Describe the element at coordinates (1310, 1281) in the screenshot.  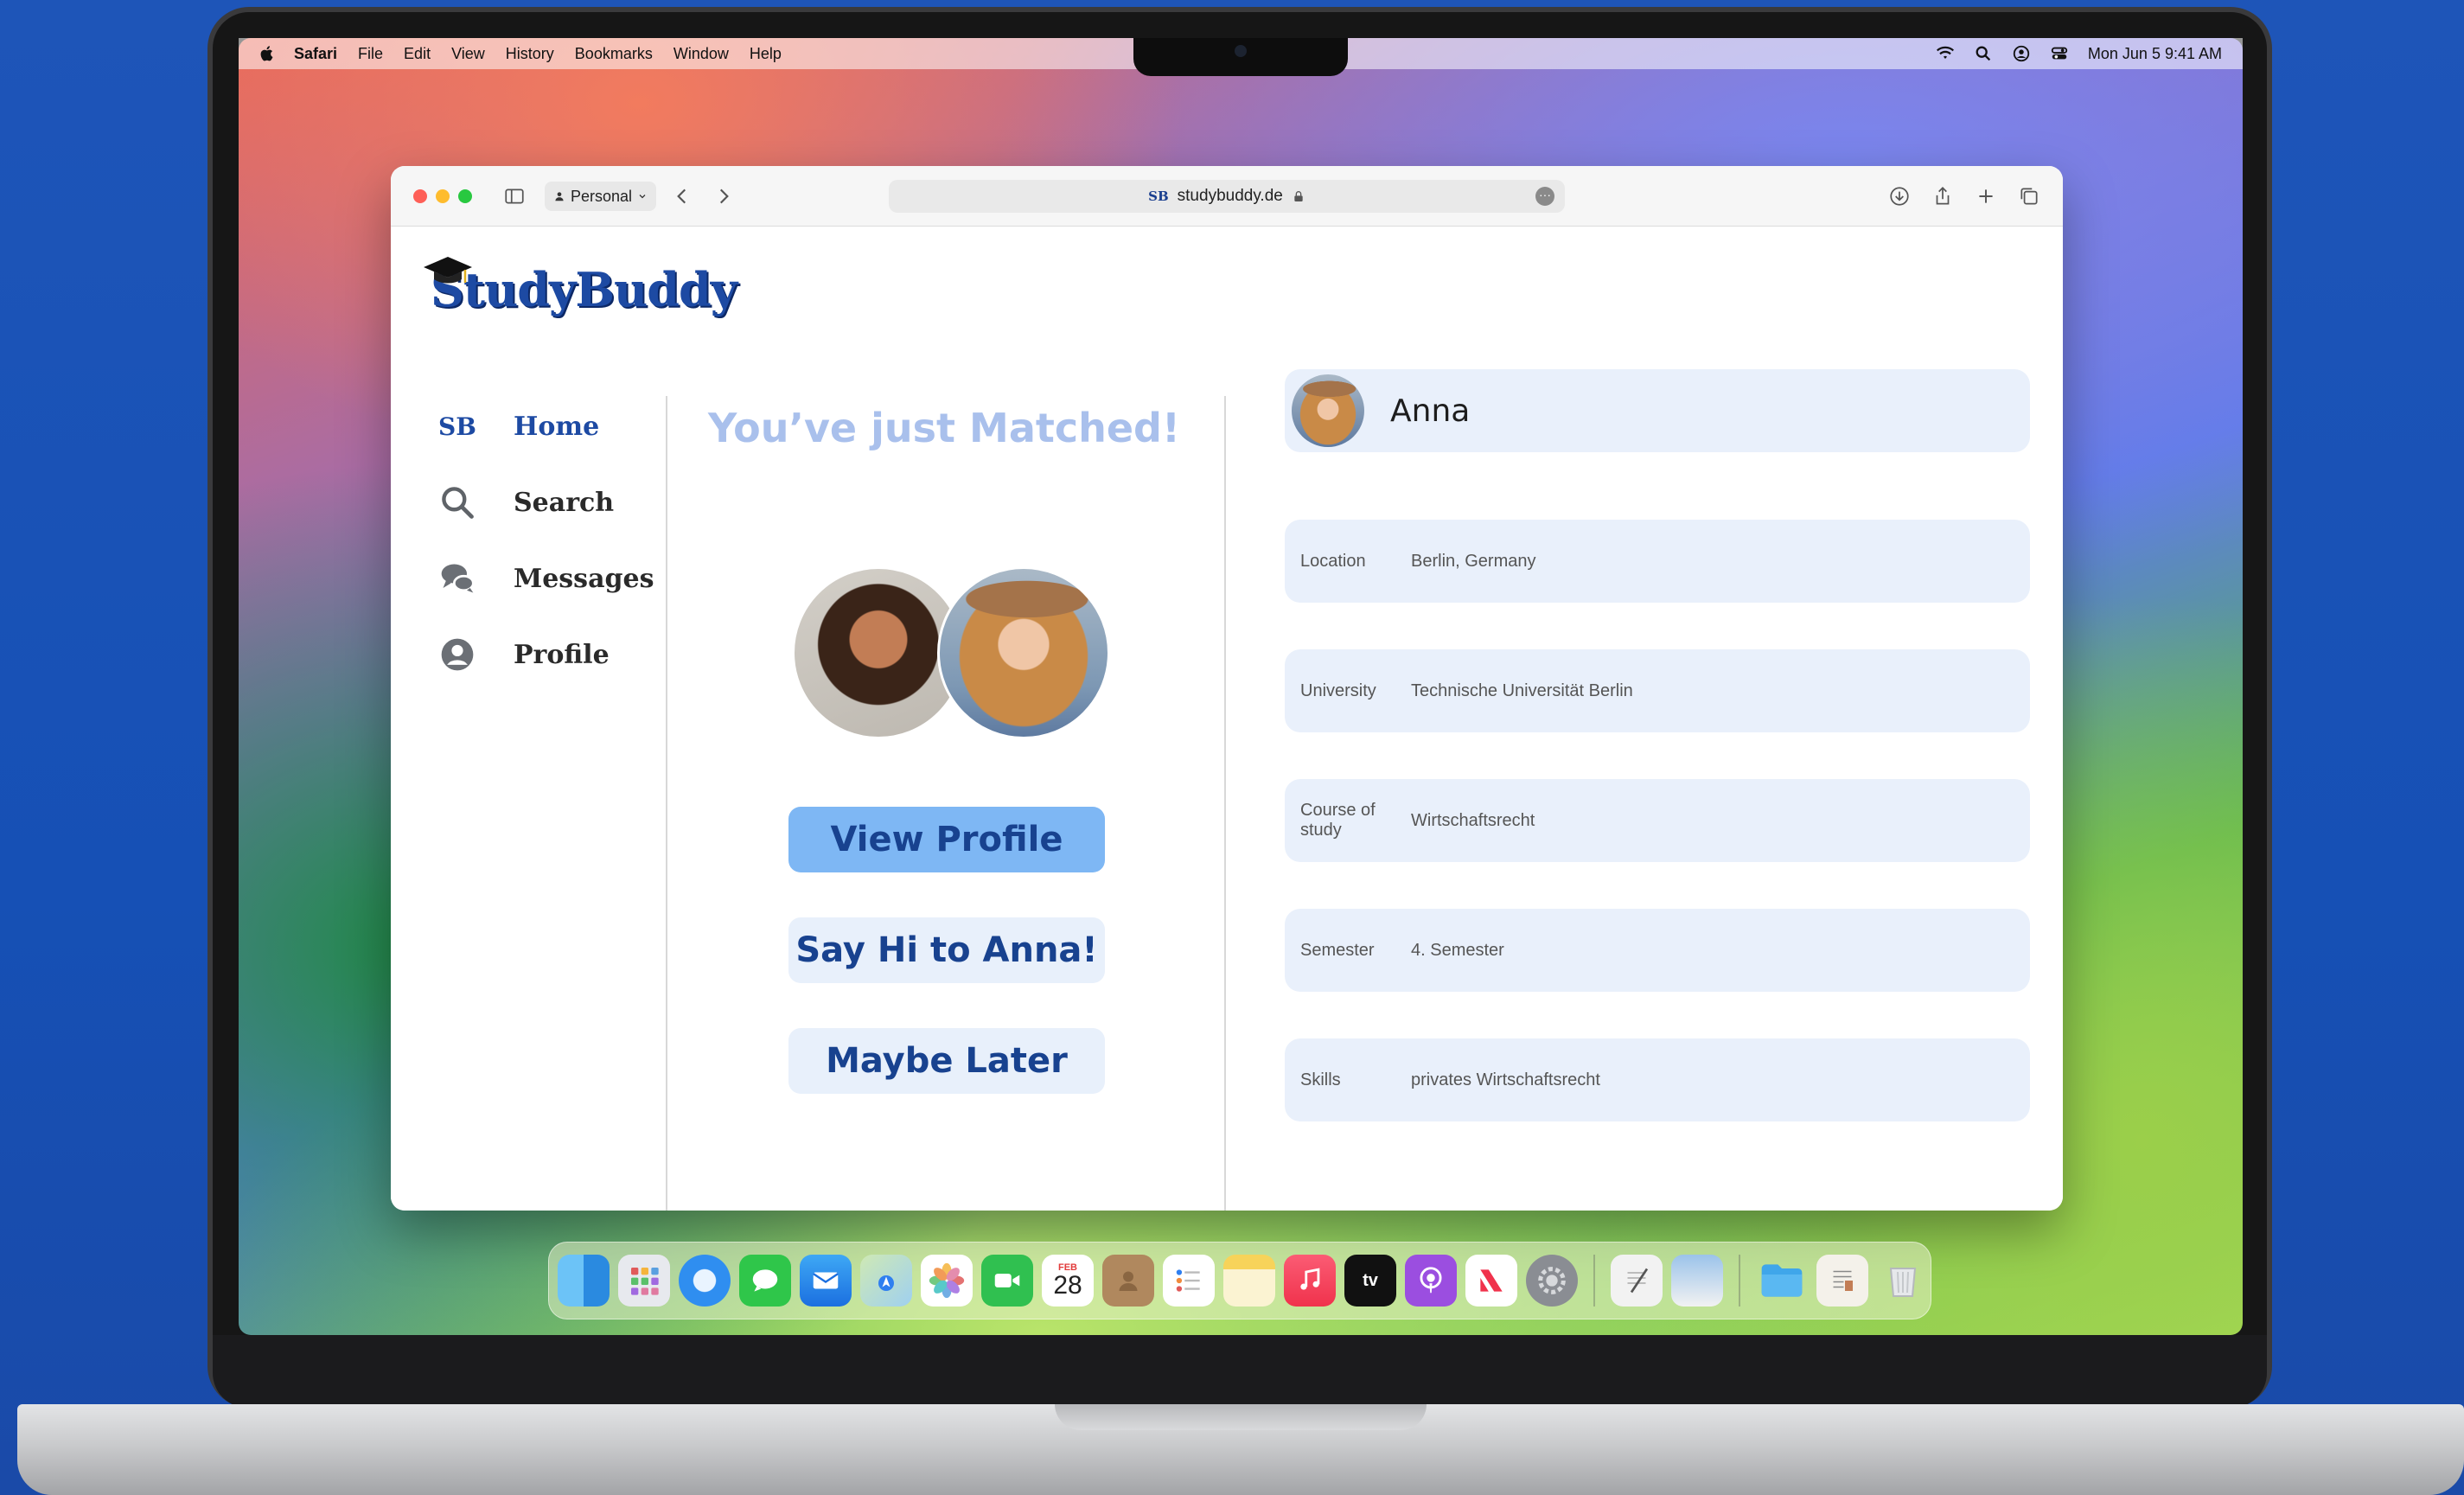
I see `music-icon` at that location.